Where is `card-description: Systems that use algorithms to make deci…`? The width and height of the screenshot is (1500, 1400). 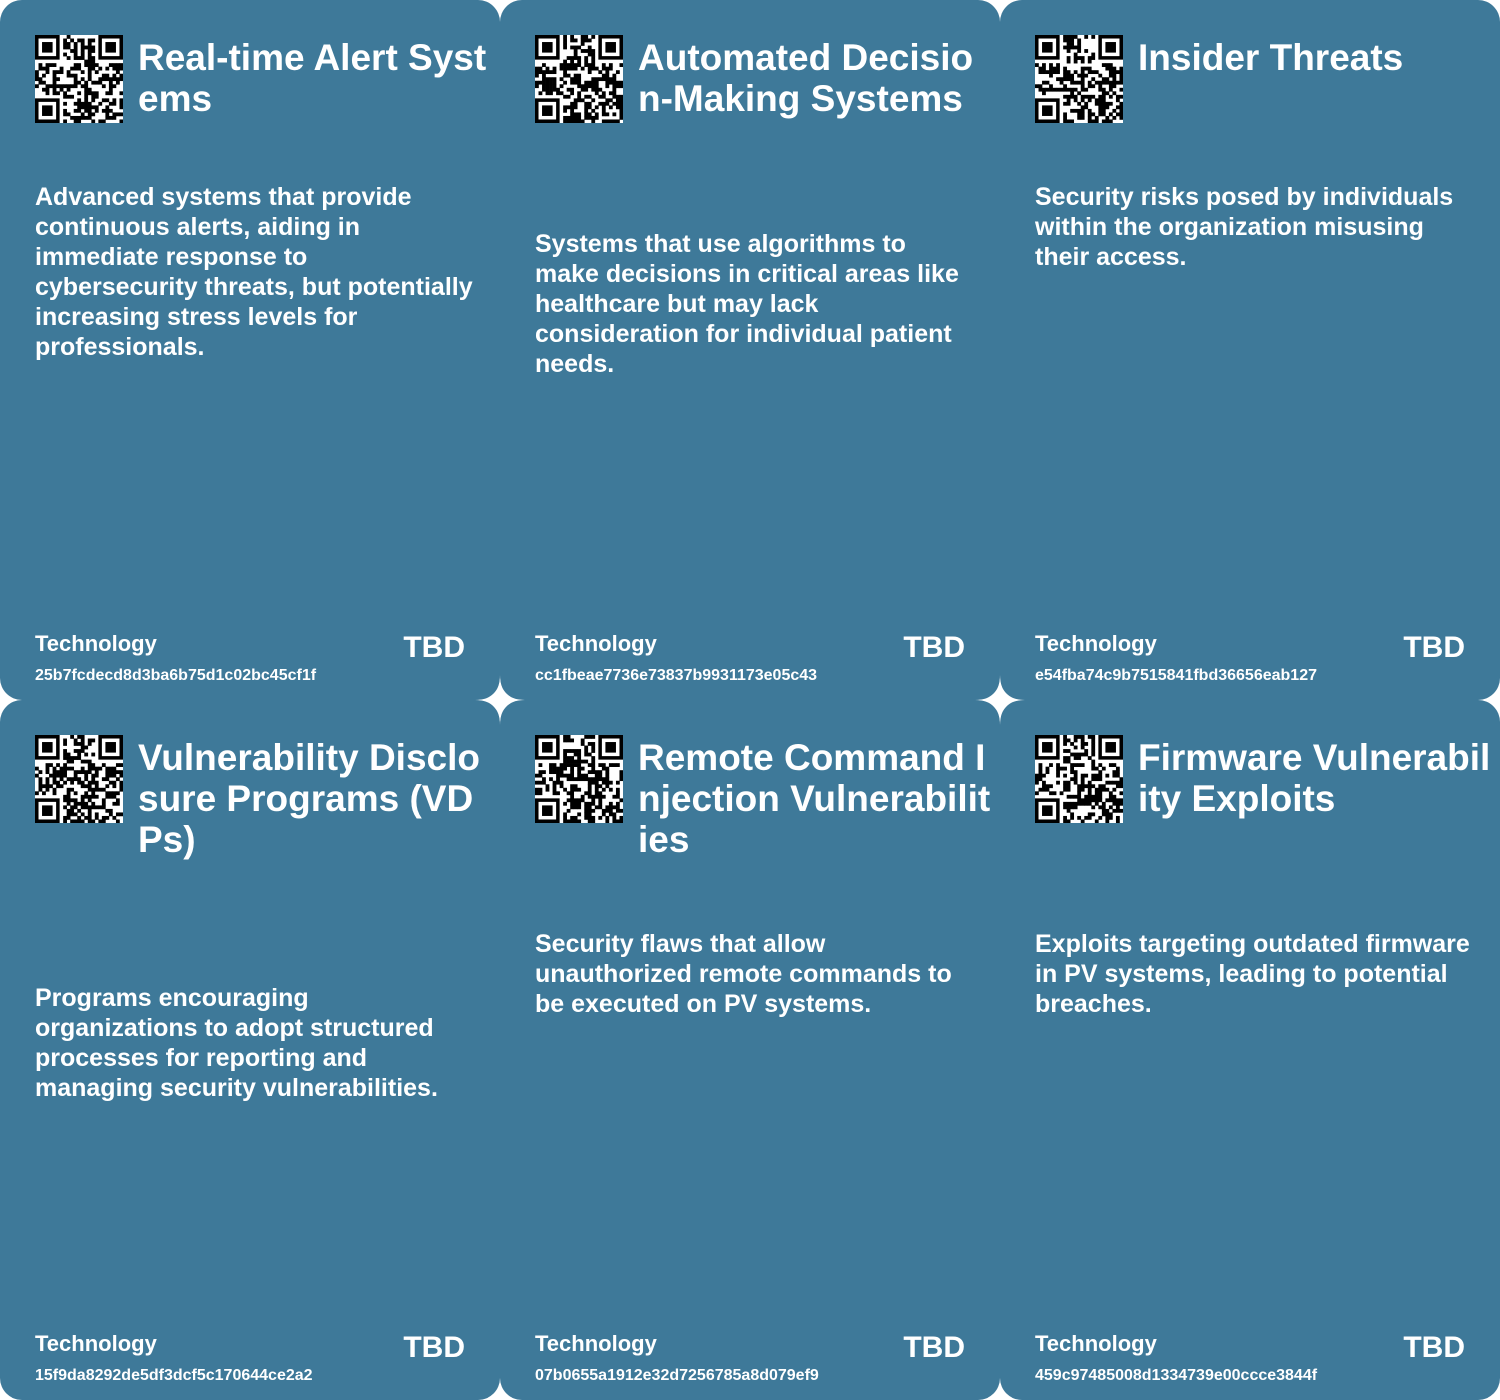 card-description: Systems that use algorithms to make deci… is located at coordinates (747, 304).